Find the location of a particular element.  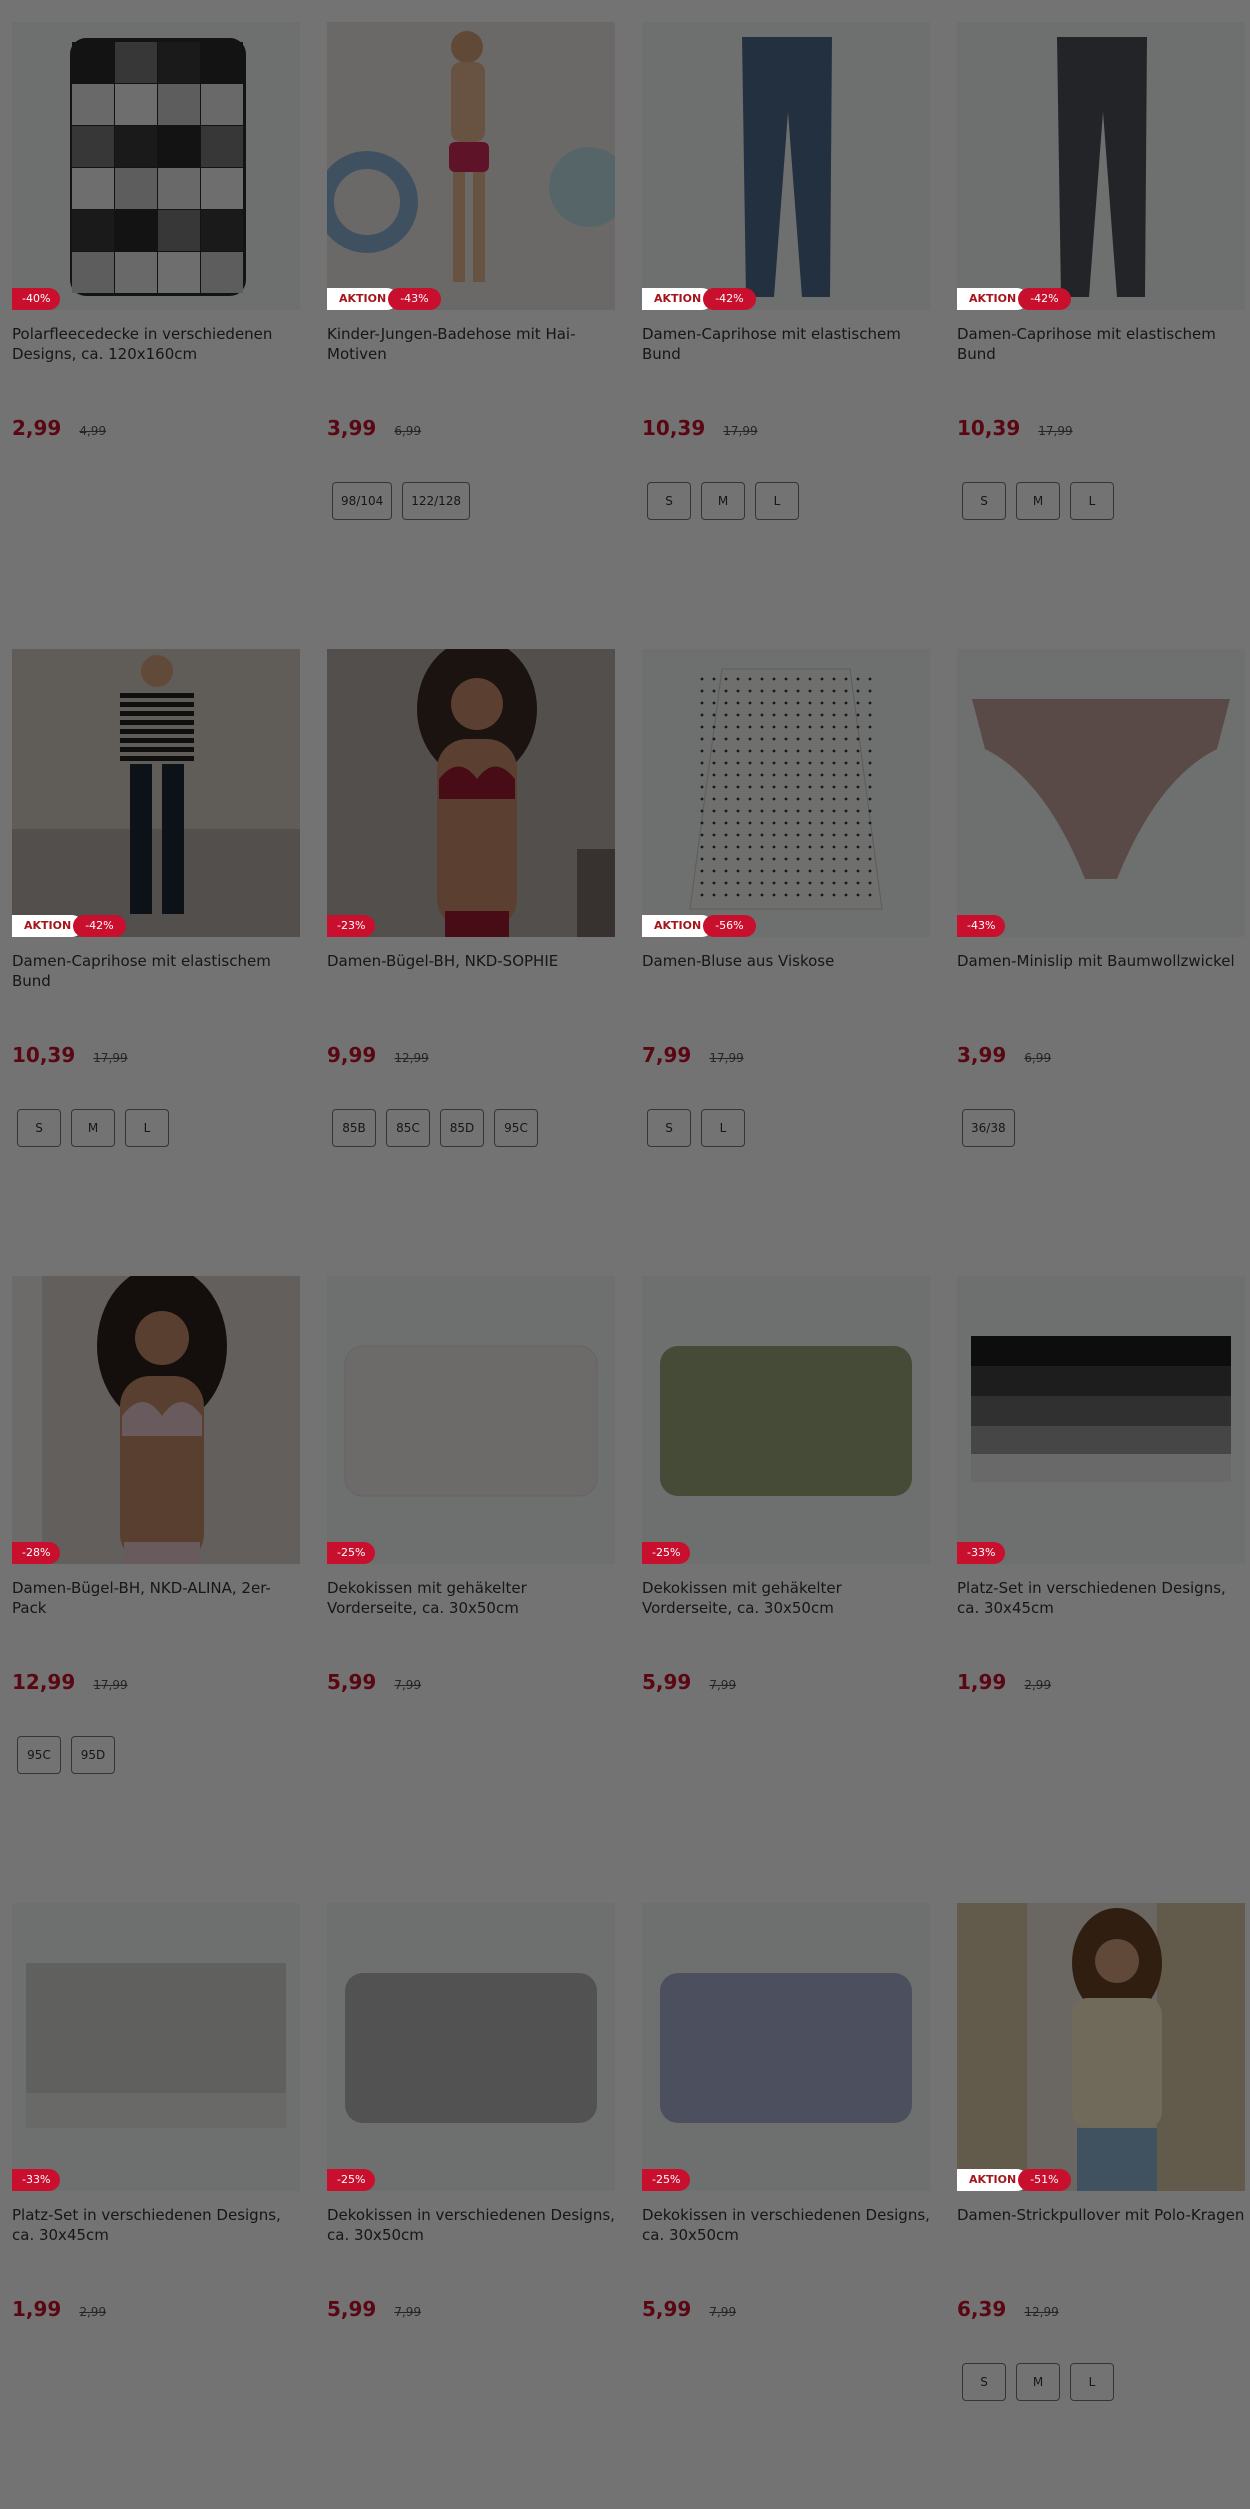

badge-group: -25% is located at coordinates (666, 2180).